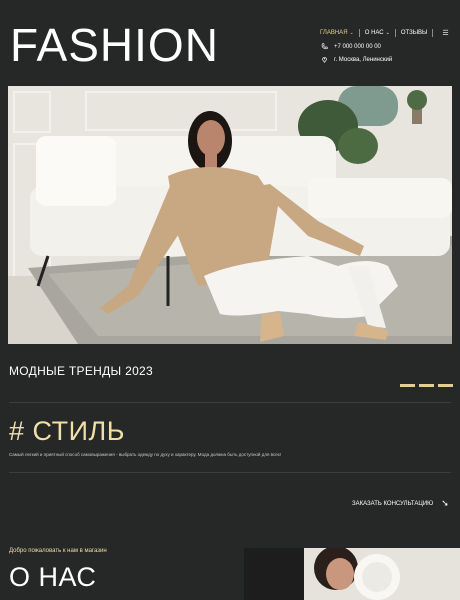 The image size is (460, 600). I want to click on location-icon, so click(324, 60).